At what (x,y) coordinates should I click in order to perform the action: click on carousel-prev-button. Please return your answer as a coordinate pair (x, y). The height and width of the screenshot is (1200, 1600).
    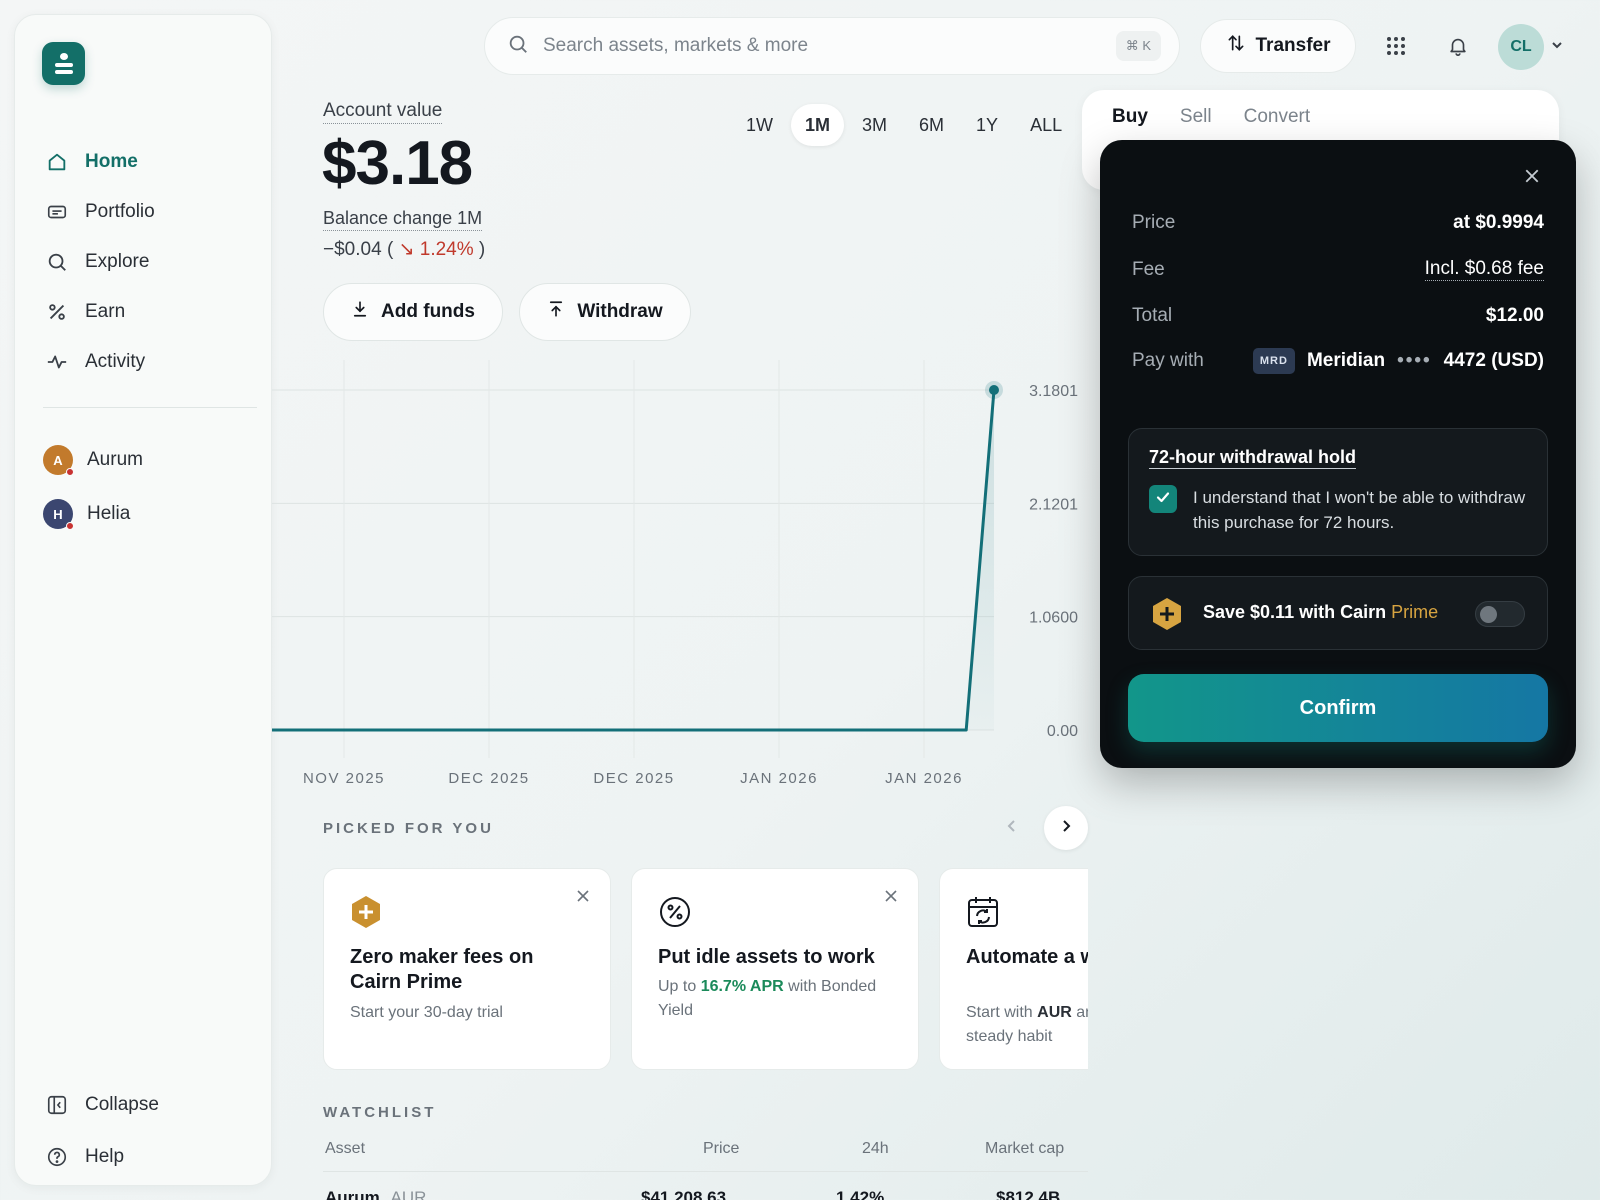
    Looking at the image, I should click on (1012, 828).